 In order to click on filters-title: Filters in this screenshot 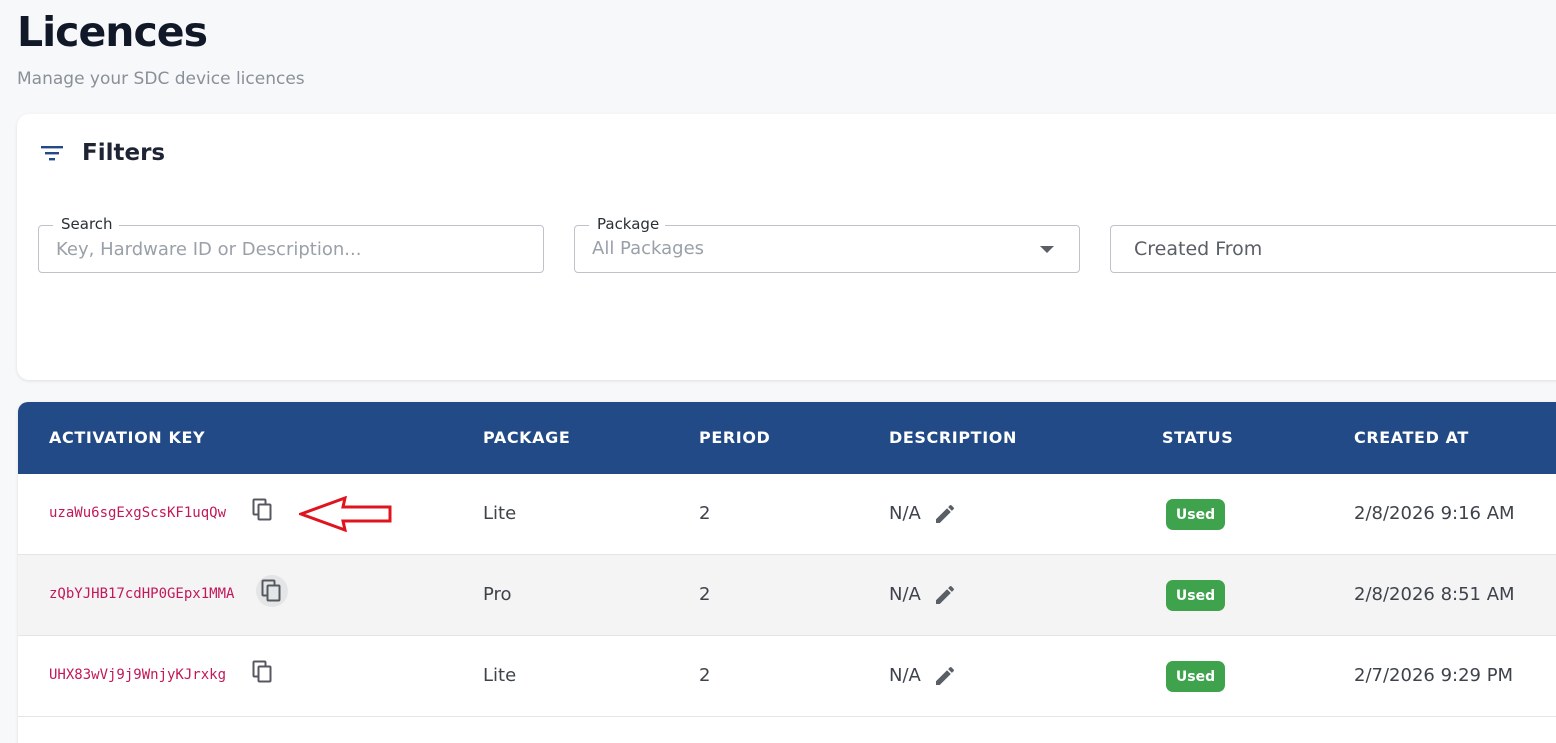, I will do `click(124, 153)`.